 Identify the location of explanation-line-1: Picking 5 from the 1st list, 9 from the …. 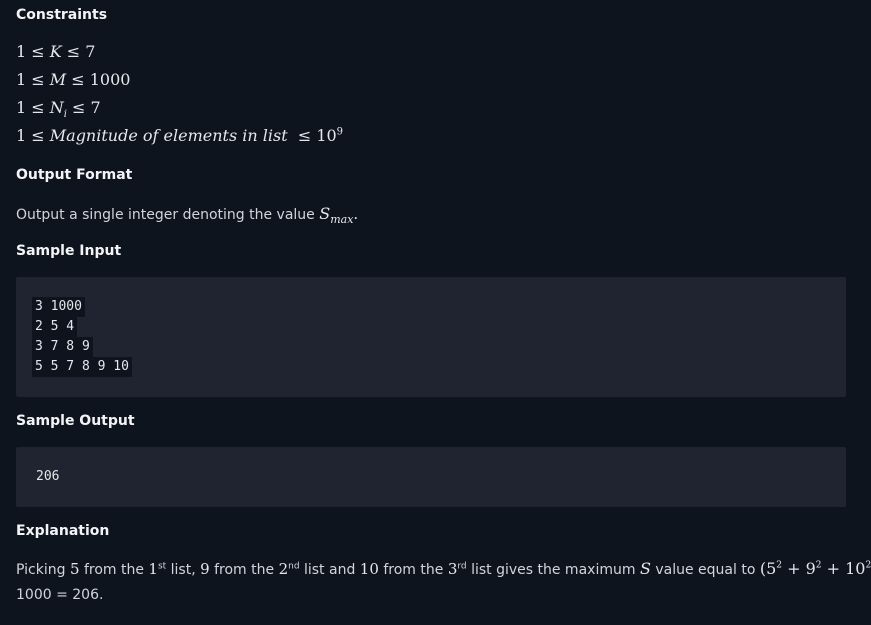
(443, 568).